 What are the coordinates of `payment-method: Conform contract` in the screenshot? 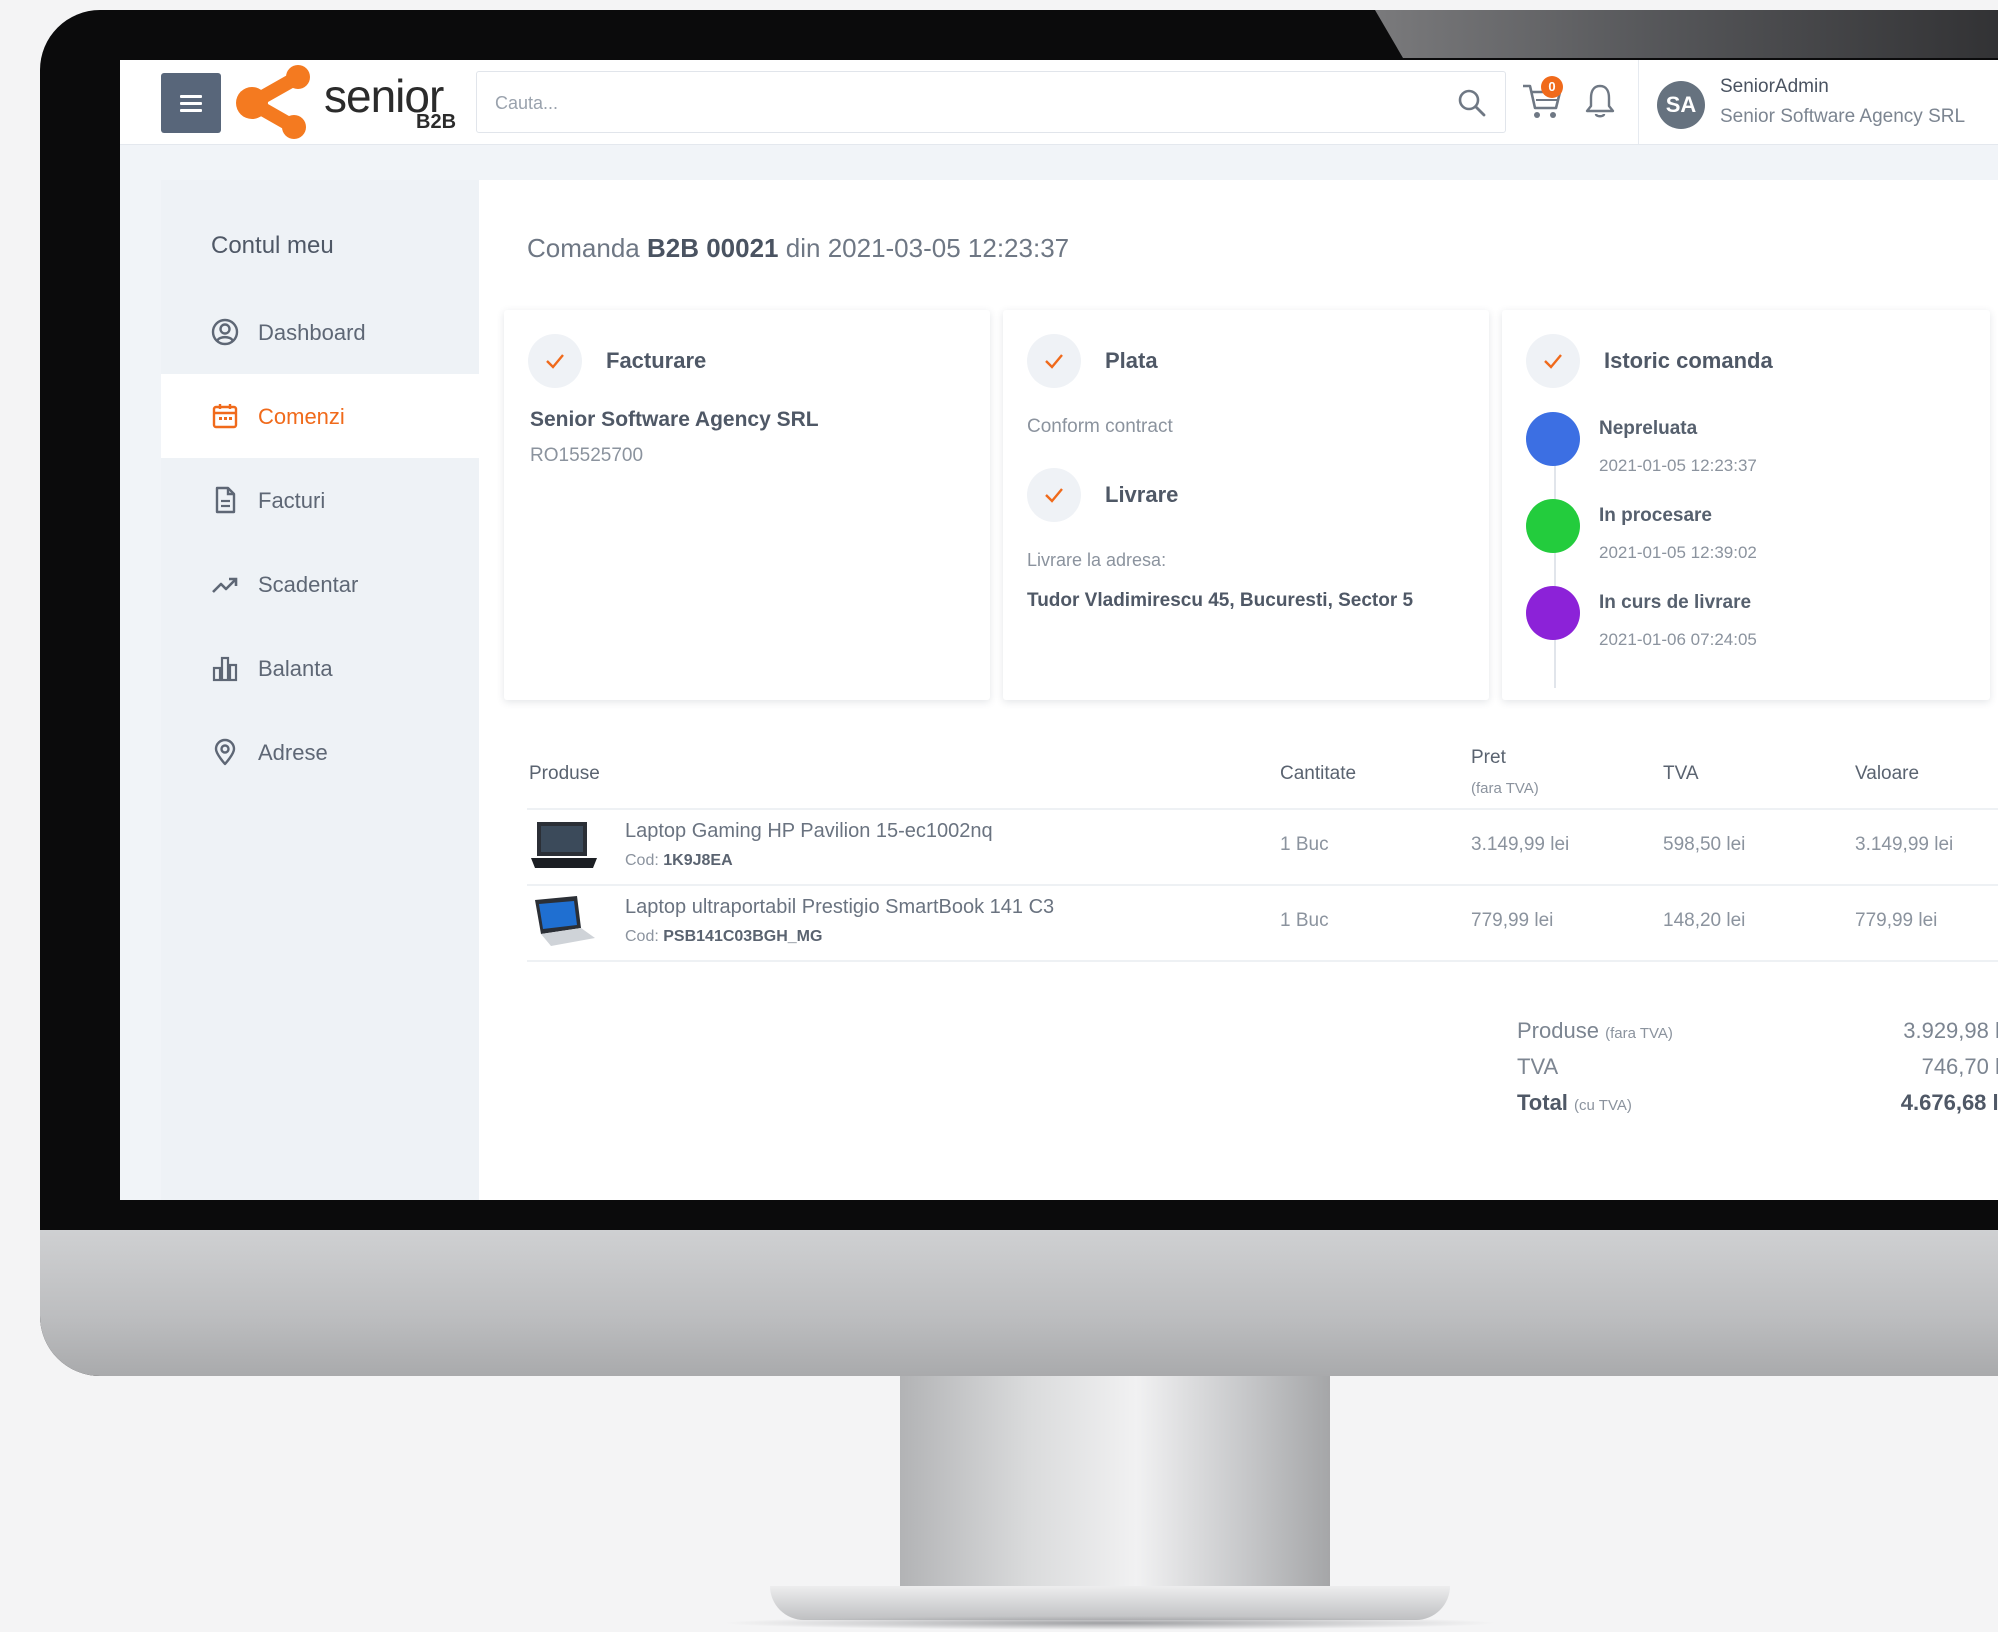 It's located at (1100, 426).